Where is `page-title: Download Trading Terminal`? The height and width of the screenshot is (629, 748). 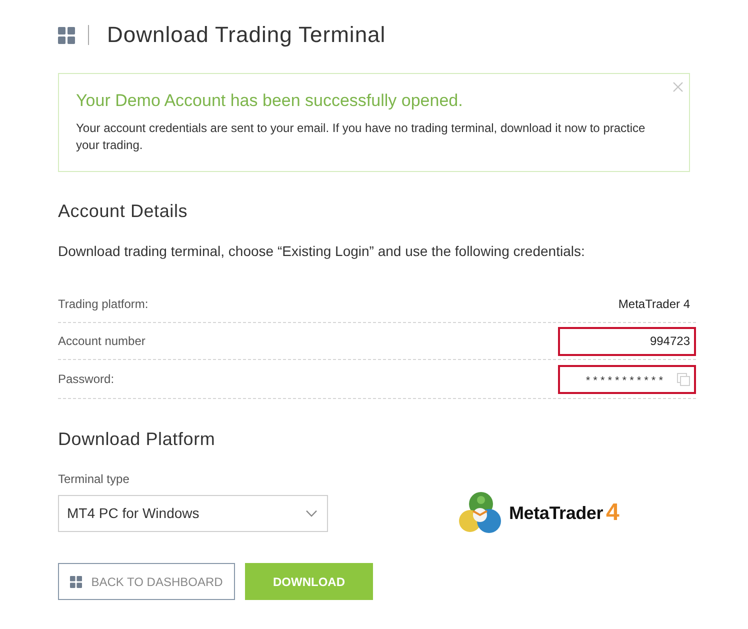
page-title: Download Trading Terminal is located at coordinates (246, 35).